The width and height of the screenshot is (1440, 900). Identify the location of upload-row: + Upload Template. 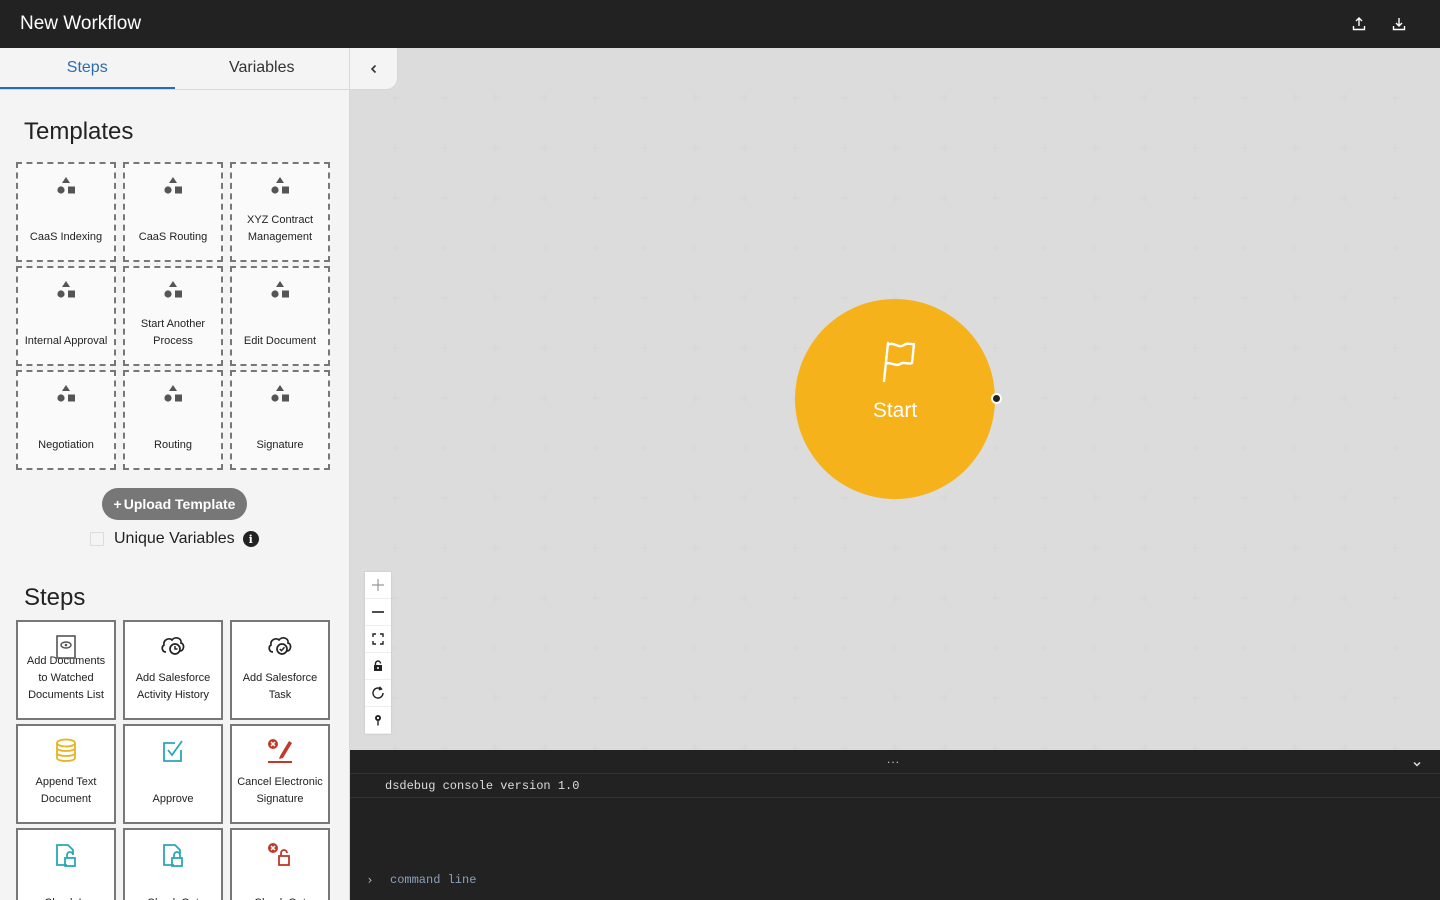
(174, 504).